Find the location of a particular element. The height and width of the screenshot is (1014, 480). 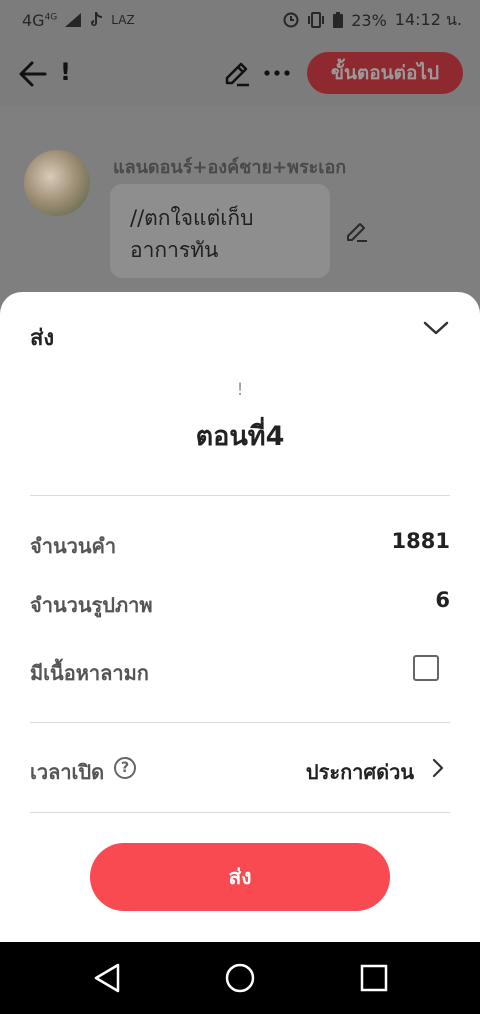

battery-level: 23% is located at coordinates (369, 20).